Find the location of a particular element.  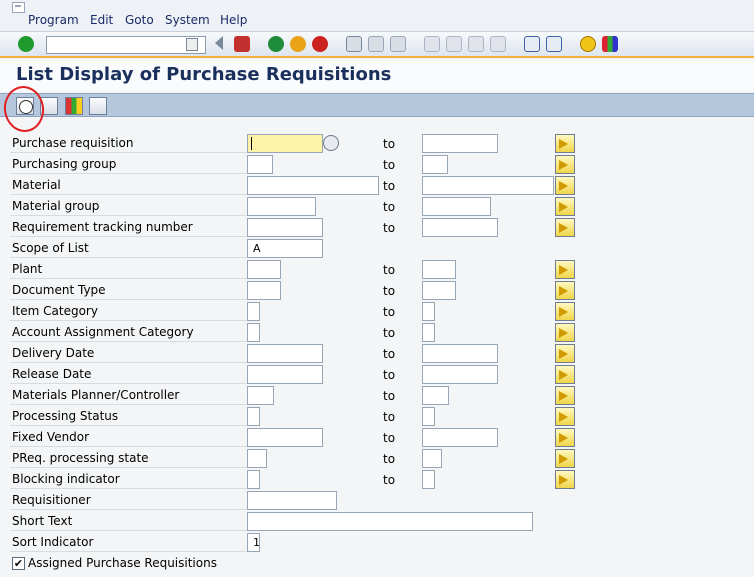

first-page-icon is located at coordinates (432, 44).